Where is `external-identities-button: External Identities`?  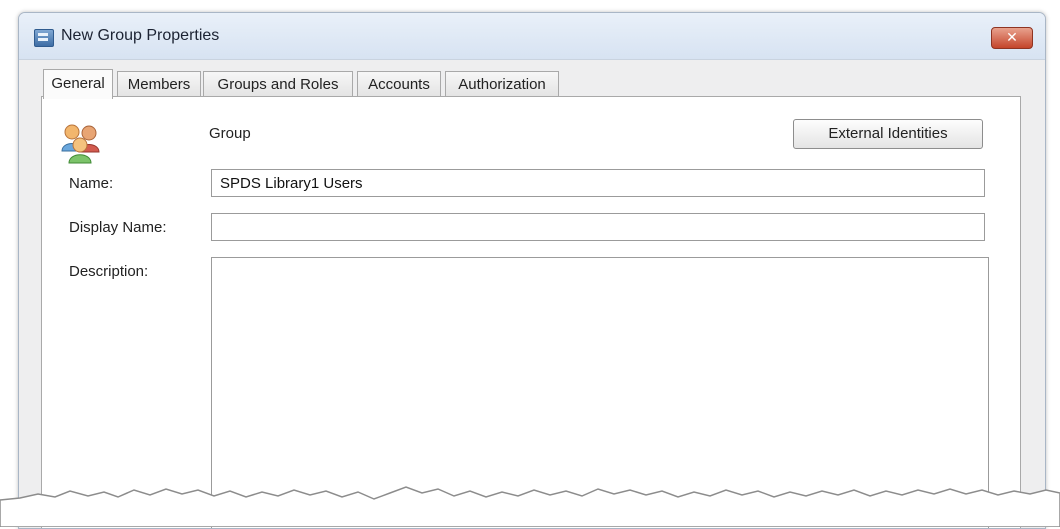
external-identities-button: External Identities is located at coordinates (888, 134).